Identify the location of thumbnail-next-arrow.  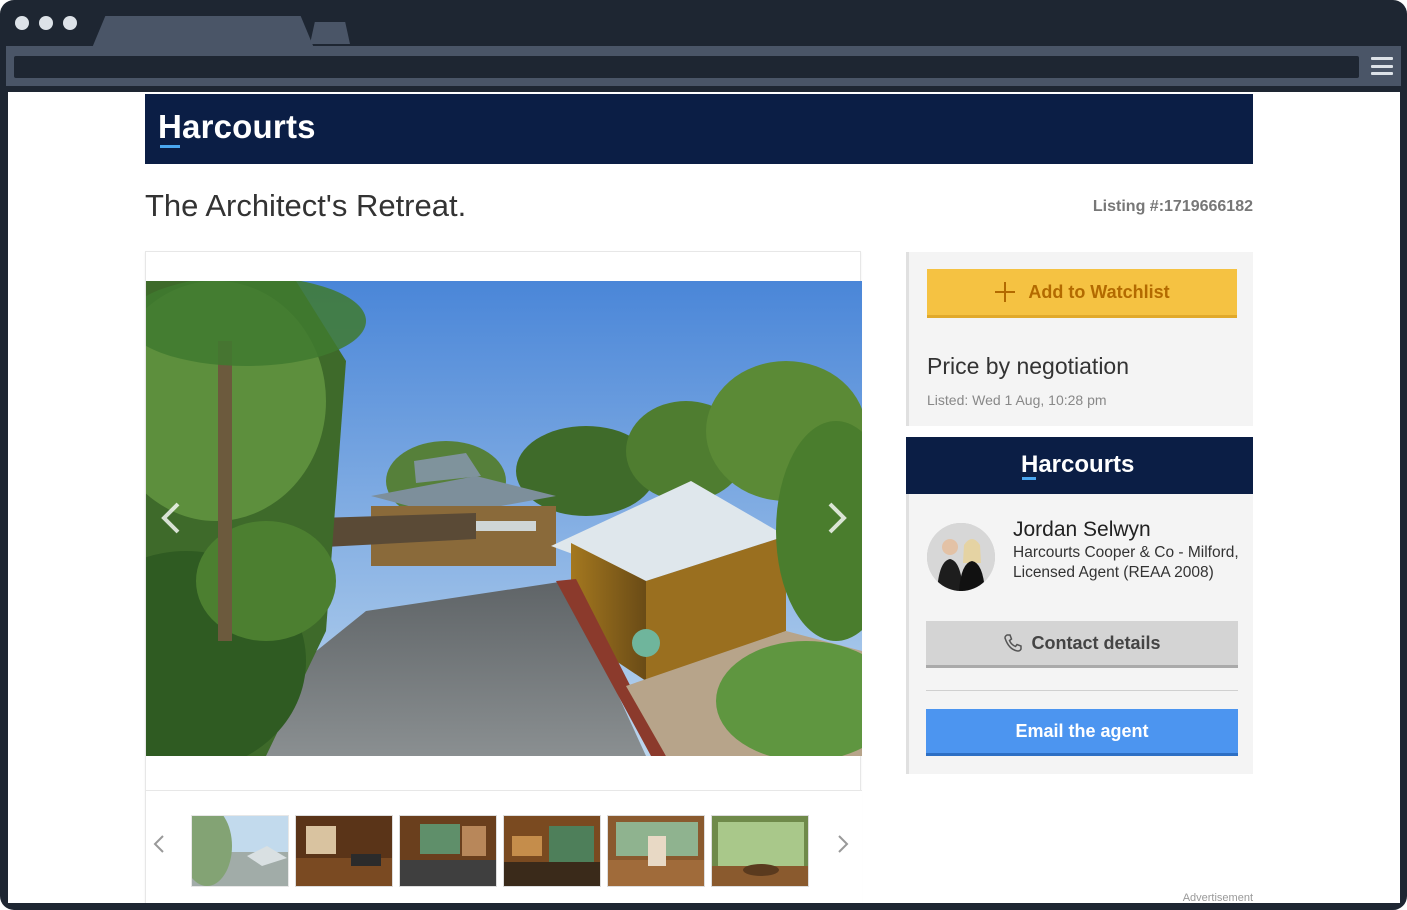
(846, 844).